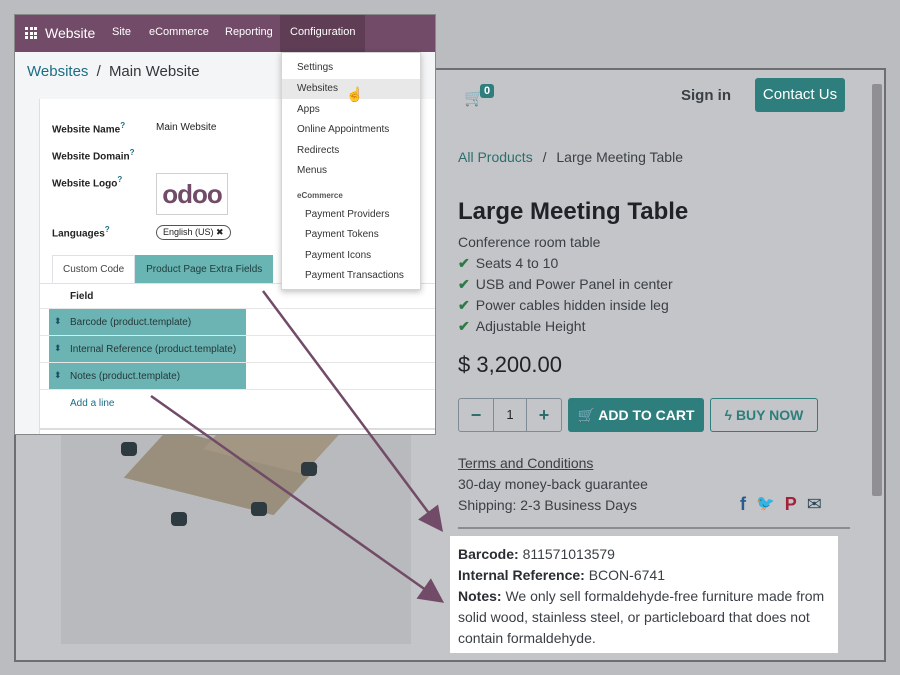 The image size is (900, 675). What do you see at coordinates (93, 155) in the screenshot?
I see `website-domain-label: Website Domain?` at bounding box center [93, 155].